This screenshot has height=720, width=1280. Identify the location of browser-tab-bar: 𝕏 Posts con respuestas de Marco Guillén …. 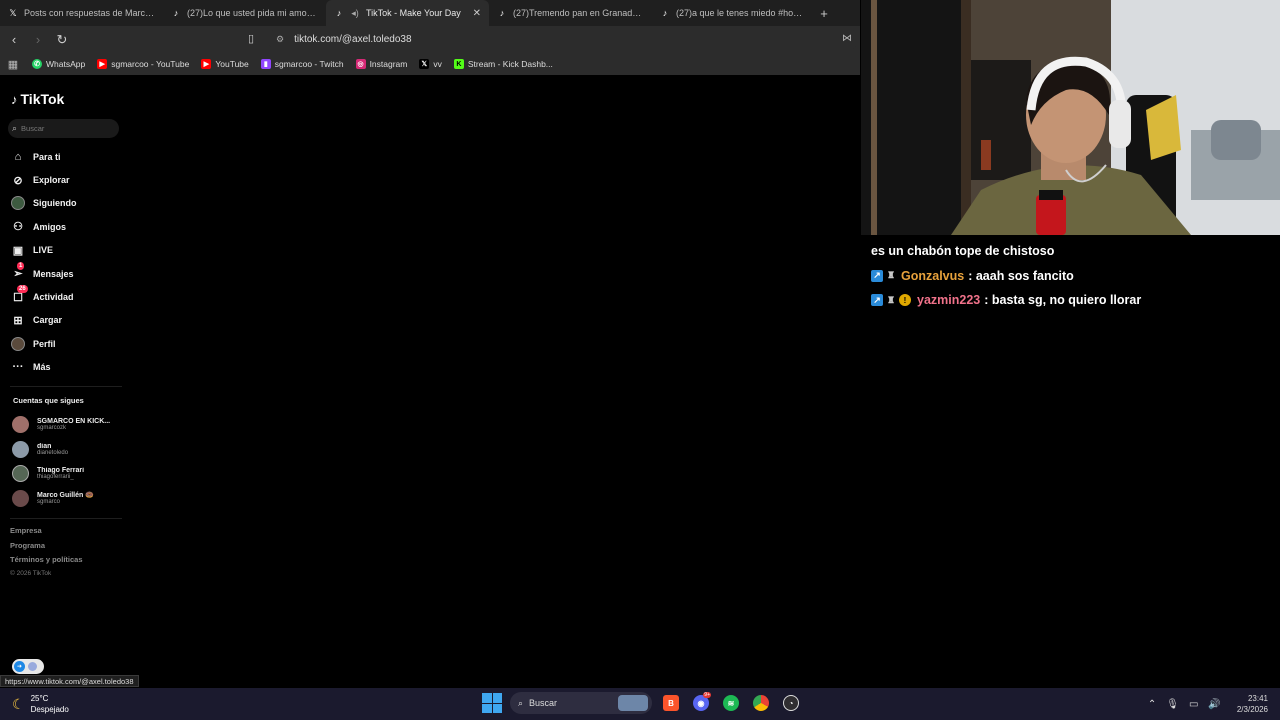
(430, 13).